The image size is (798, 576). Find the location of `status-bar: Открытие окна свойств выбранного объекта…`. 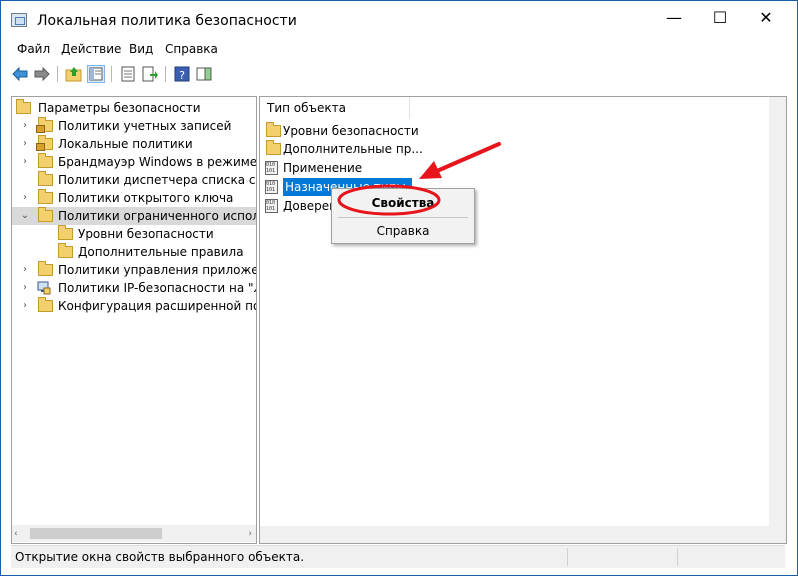

status-bar: Открытие окна свойств выбранного объекта… is located at coordinates (398, 556).